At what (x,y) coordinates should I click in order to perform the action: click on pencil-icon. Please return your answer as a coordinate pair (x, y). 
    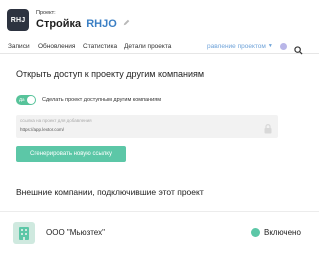
    Looking at the image, I should click on (126, 23).